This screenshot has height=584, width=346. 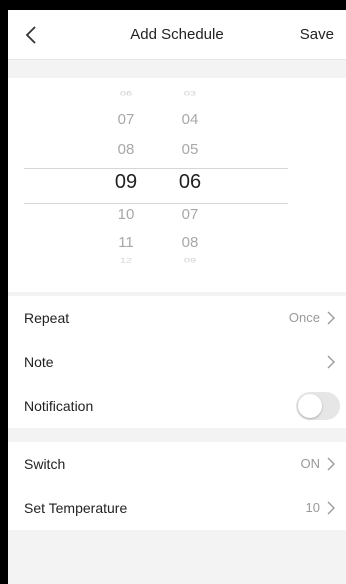 I want to click on set-temperature-value: 10, so click(x=312, y=507).